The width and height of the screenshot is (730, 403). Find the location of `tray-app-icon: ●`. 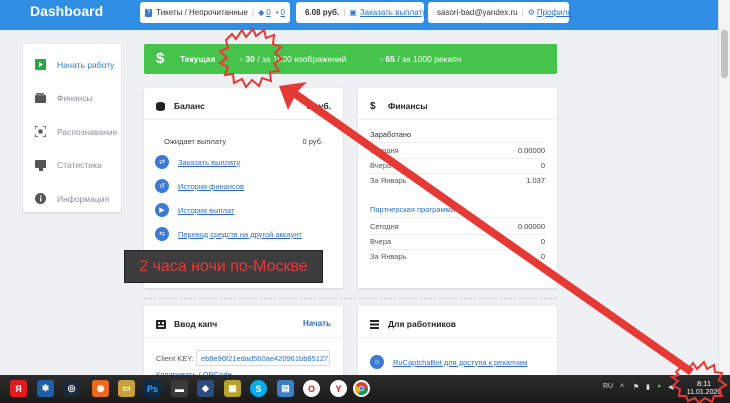

tray-app-icon: ● is located at coordinates (659, 386).